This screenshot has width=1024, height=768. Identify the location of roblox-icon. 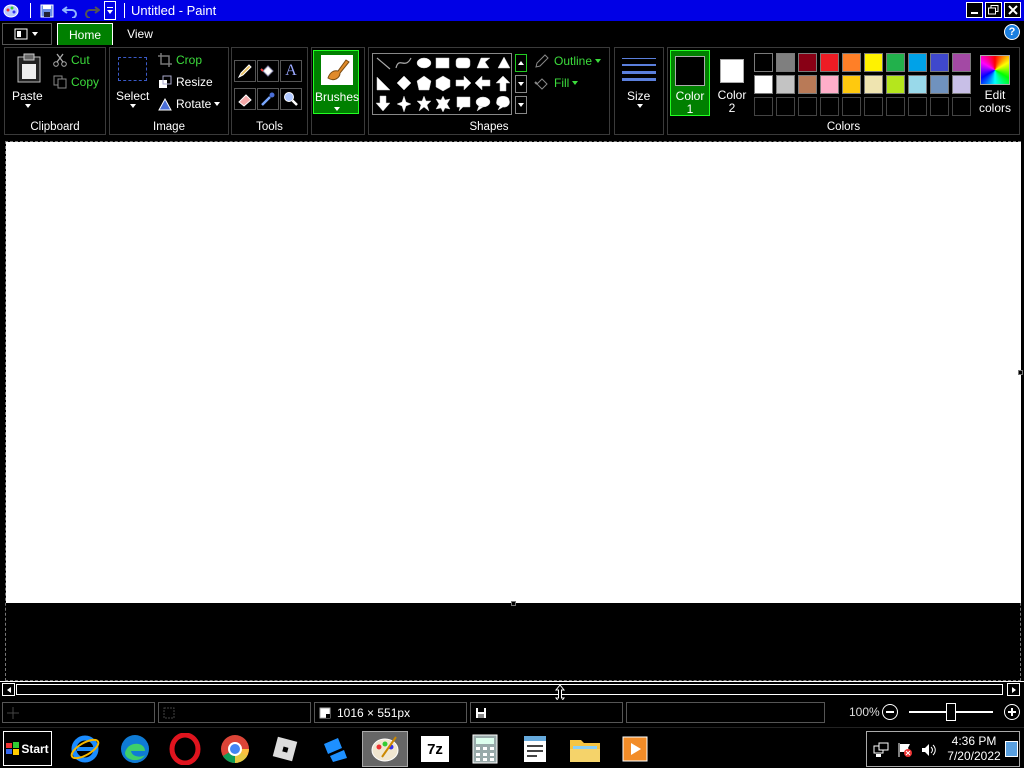
(285, 749).